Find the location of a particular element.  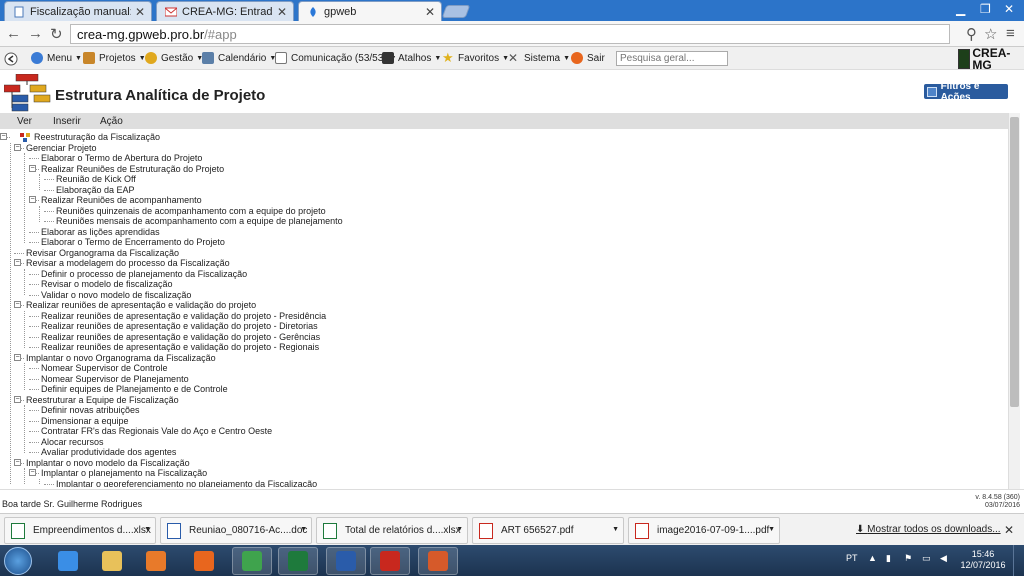

tree-node-label: Nomear Supervisor de Planejamento is located at coordinates (115, 379).